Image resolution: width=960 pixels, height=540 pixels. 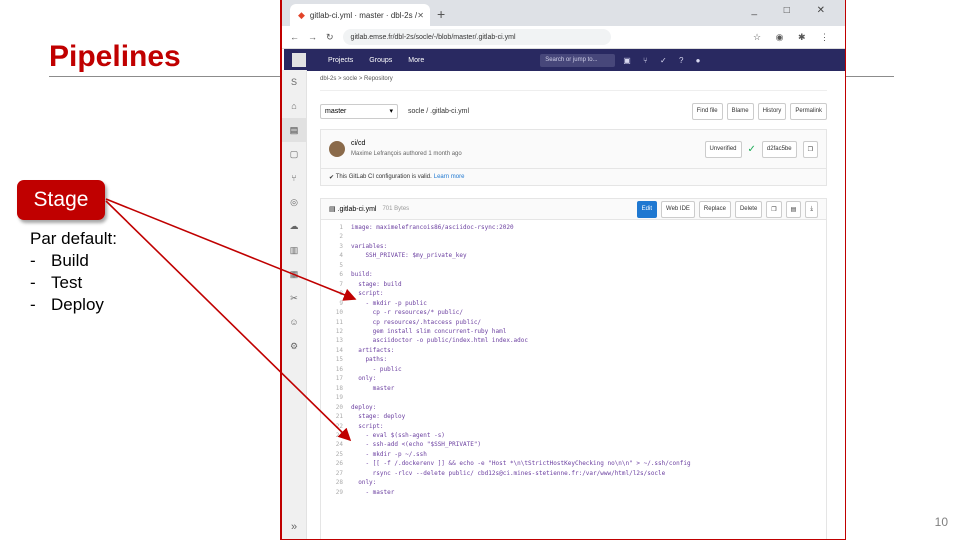 I want to click on line-number: 4, so click(x=332, y=255).